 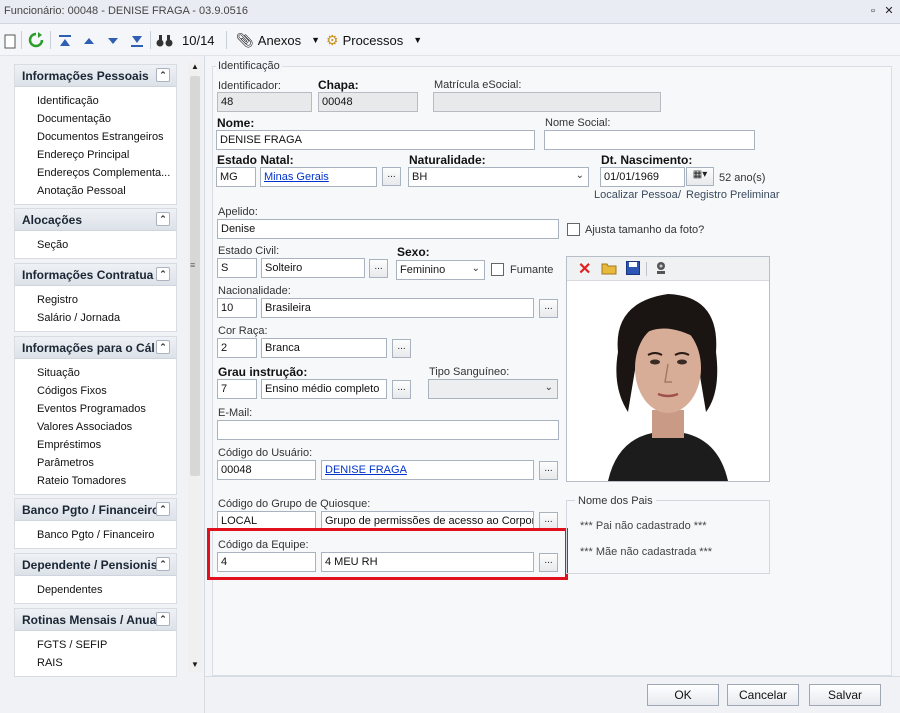 What do you see at coordinates (609, 269) in the screenshot?
I see `open-folder-icon` at bounding box center [609, 269].